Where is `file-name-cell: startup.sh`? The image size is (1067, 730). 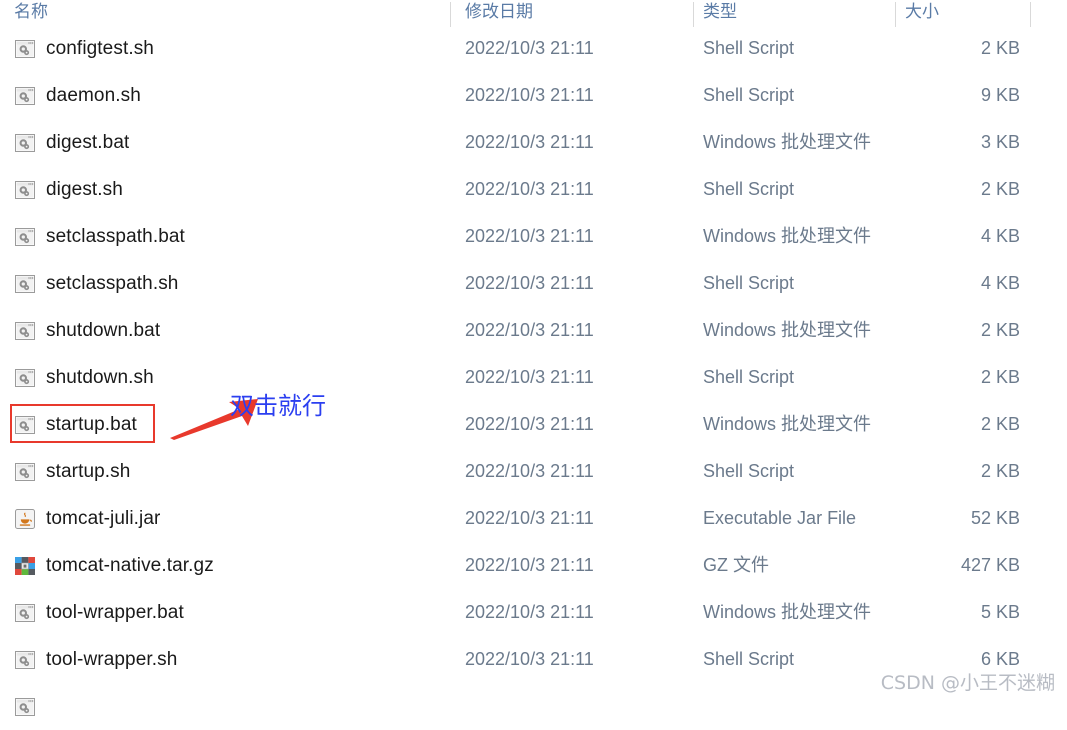 file-name-cell: startup.sh is located at coordinates (72, 471).